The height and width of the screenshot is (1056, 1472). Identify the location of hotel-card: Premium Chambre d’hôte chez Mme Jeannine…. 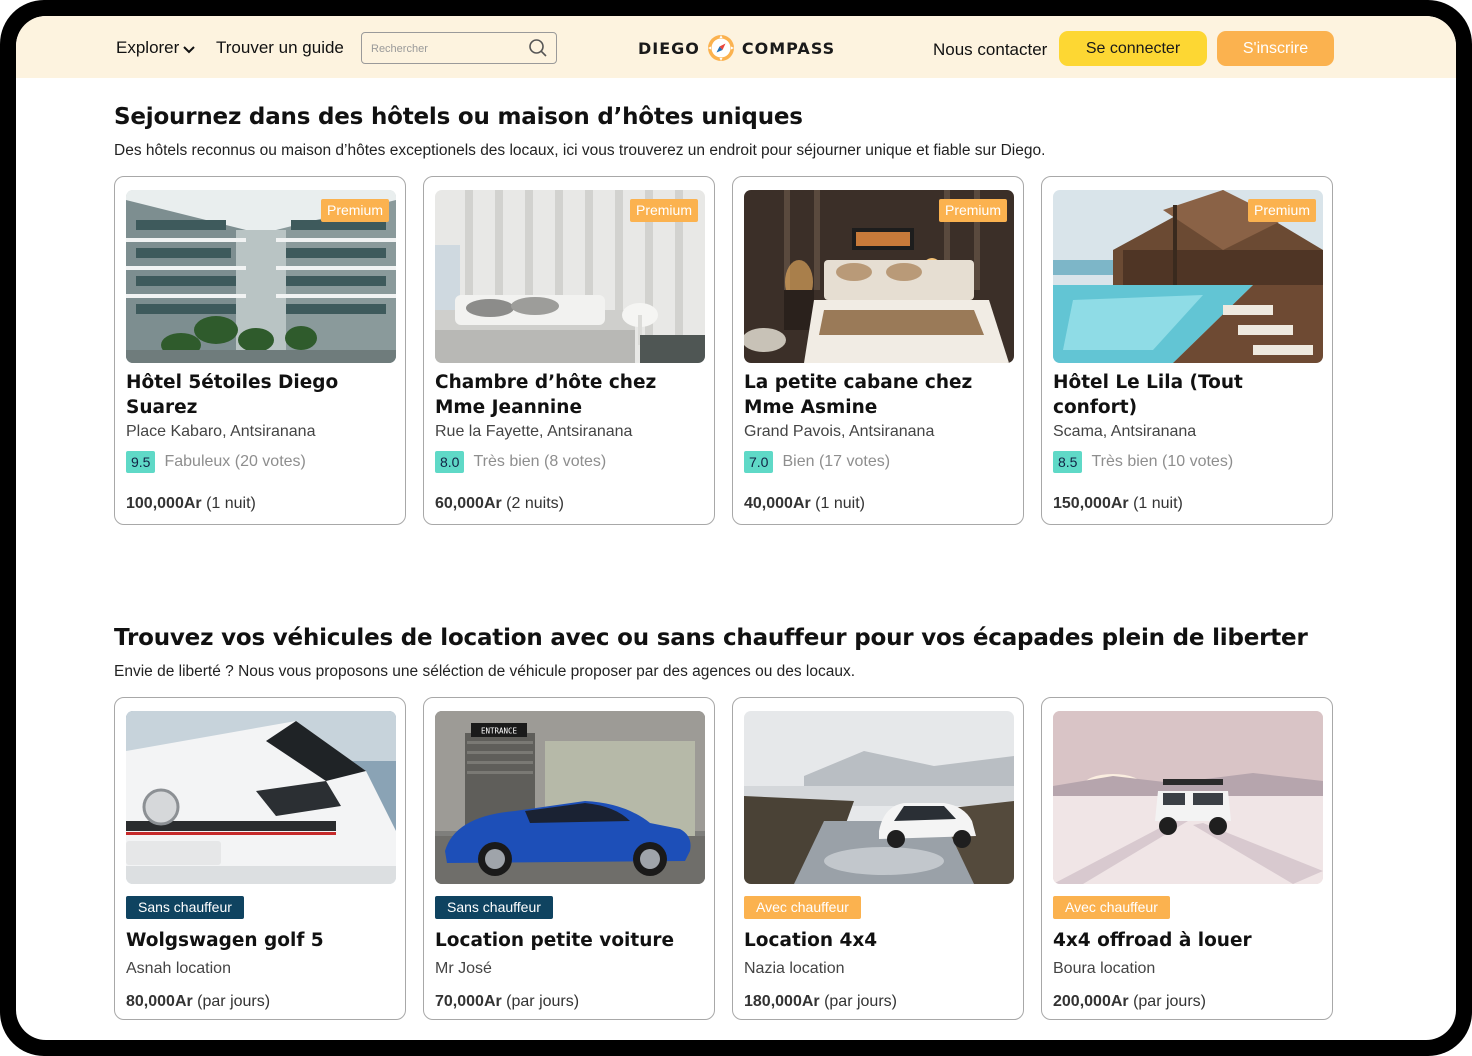
(569, 350).